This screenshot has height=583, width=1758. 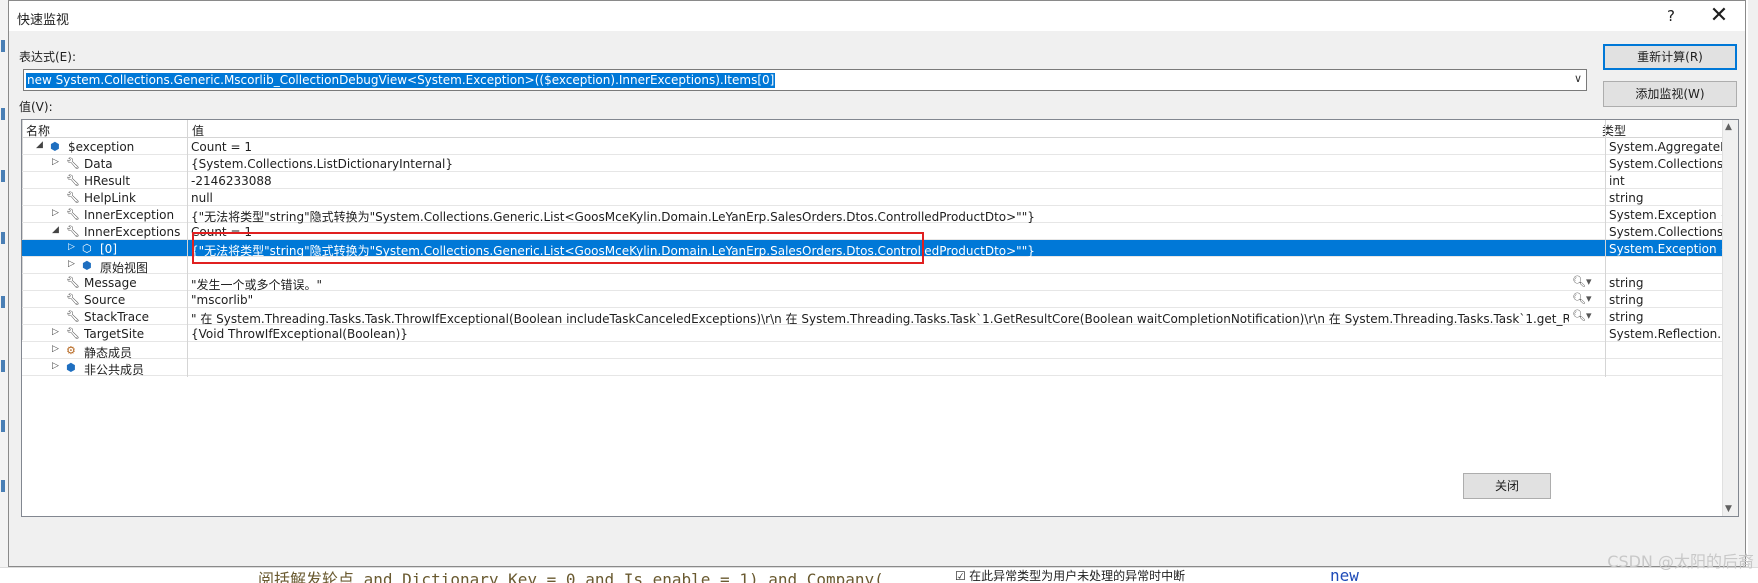 I want to click on help-button: ?, so click(x=1671, y=16).